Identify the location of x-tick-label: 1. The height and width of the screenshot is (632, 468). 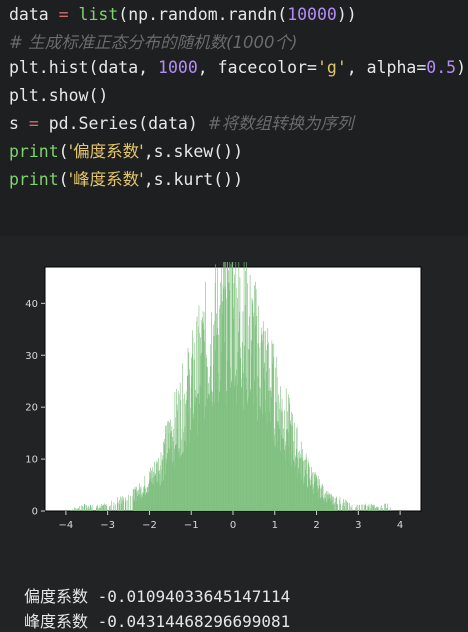
(275, 525).